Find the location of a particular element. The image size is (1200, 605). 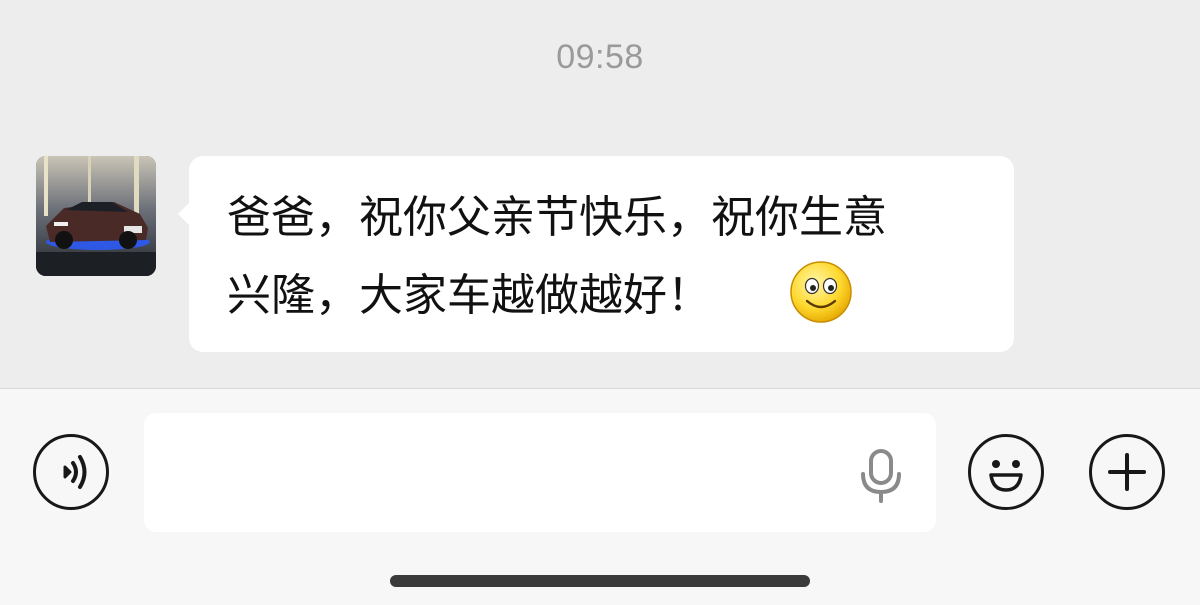

contact-avatar is located at coordinates (96, 216).